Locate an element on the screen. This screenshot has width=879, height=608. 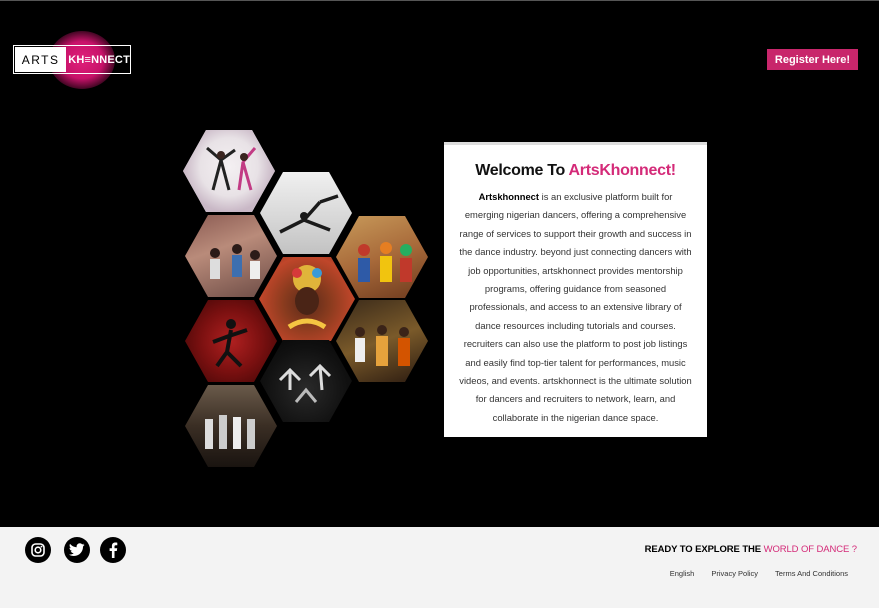
dance-crew-stage-photo is located at coordinates (231, 426).